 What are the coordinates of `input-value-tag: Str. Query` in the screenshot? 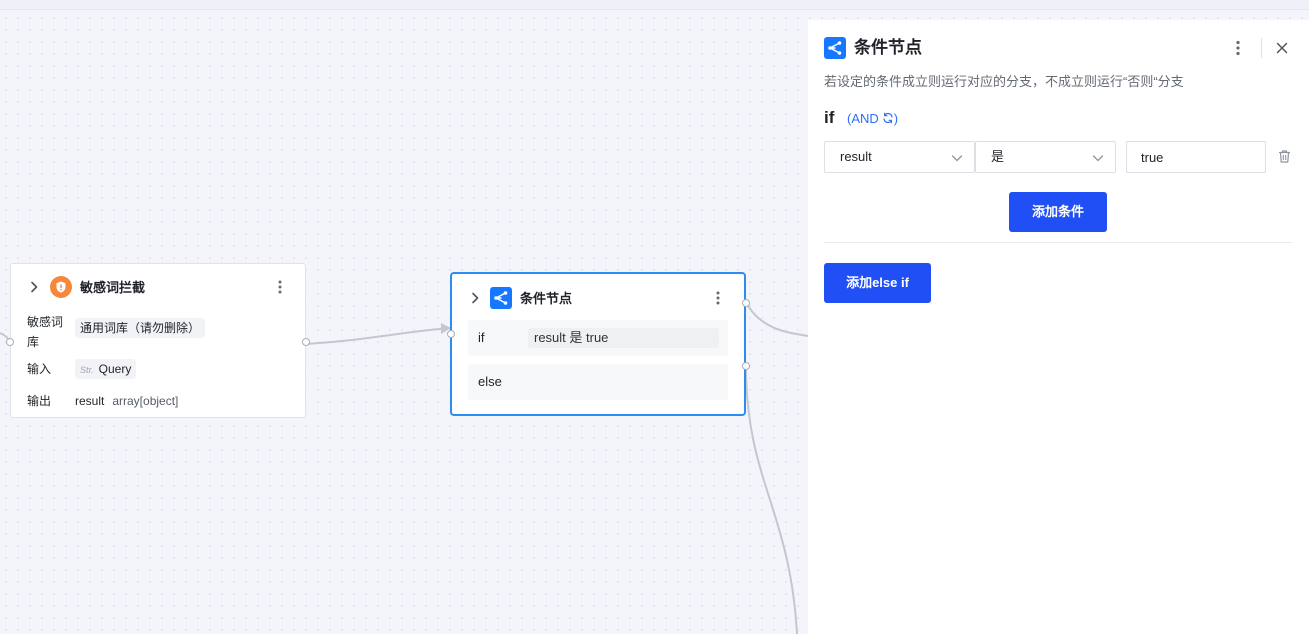 It's located at (106, 369).